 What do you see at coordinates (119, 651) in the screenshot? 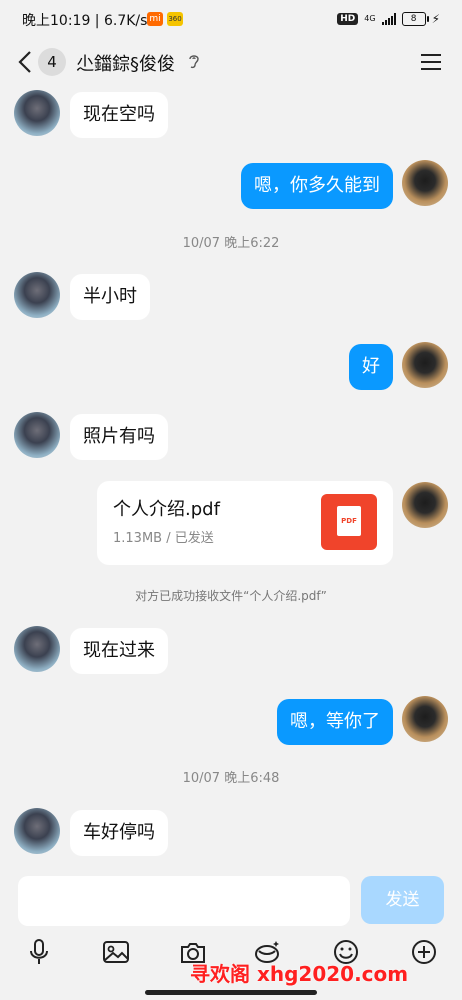
I see `incoming-message: 现在过来` at bounding box center [119, 651].